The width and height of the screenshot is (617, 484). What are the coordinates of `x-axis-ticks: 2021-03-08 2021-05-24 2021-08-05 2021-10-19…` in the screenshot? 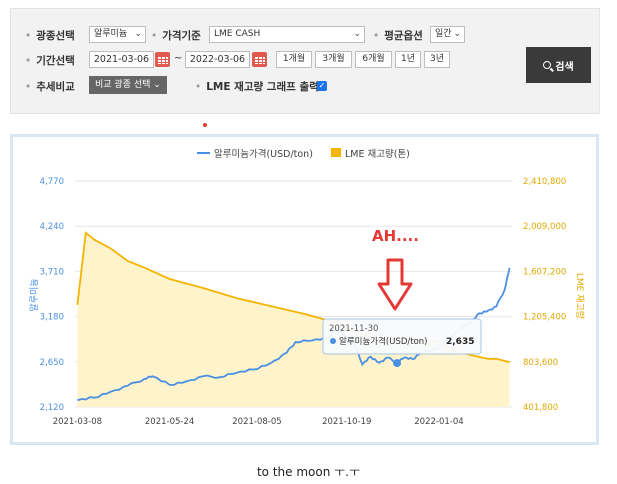 It's located at (258, 422).